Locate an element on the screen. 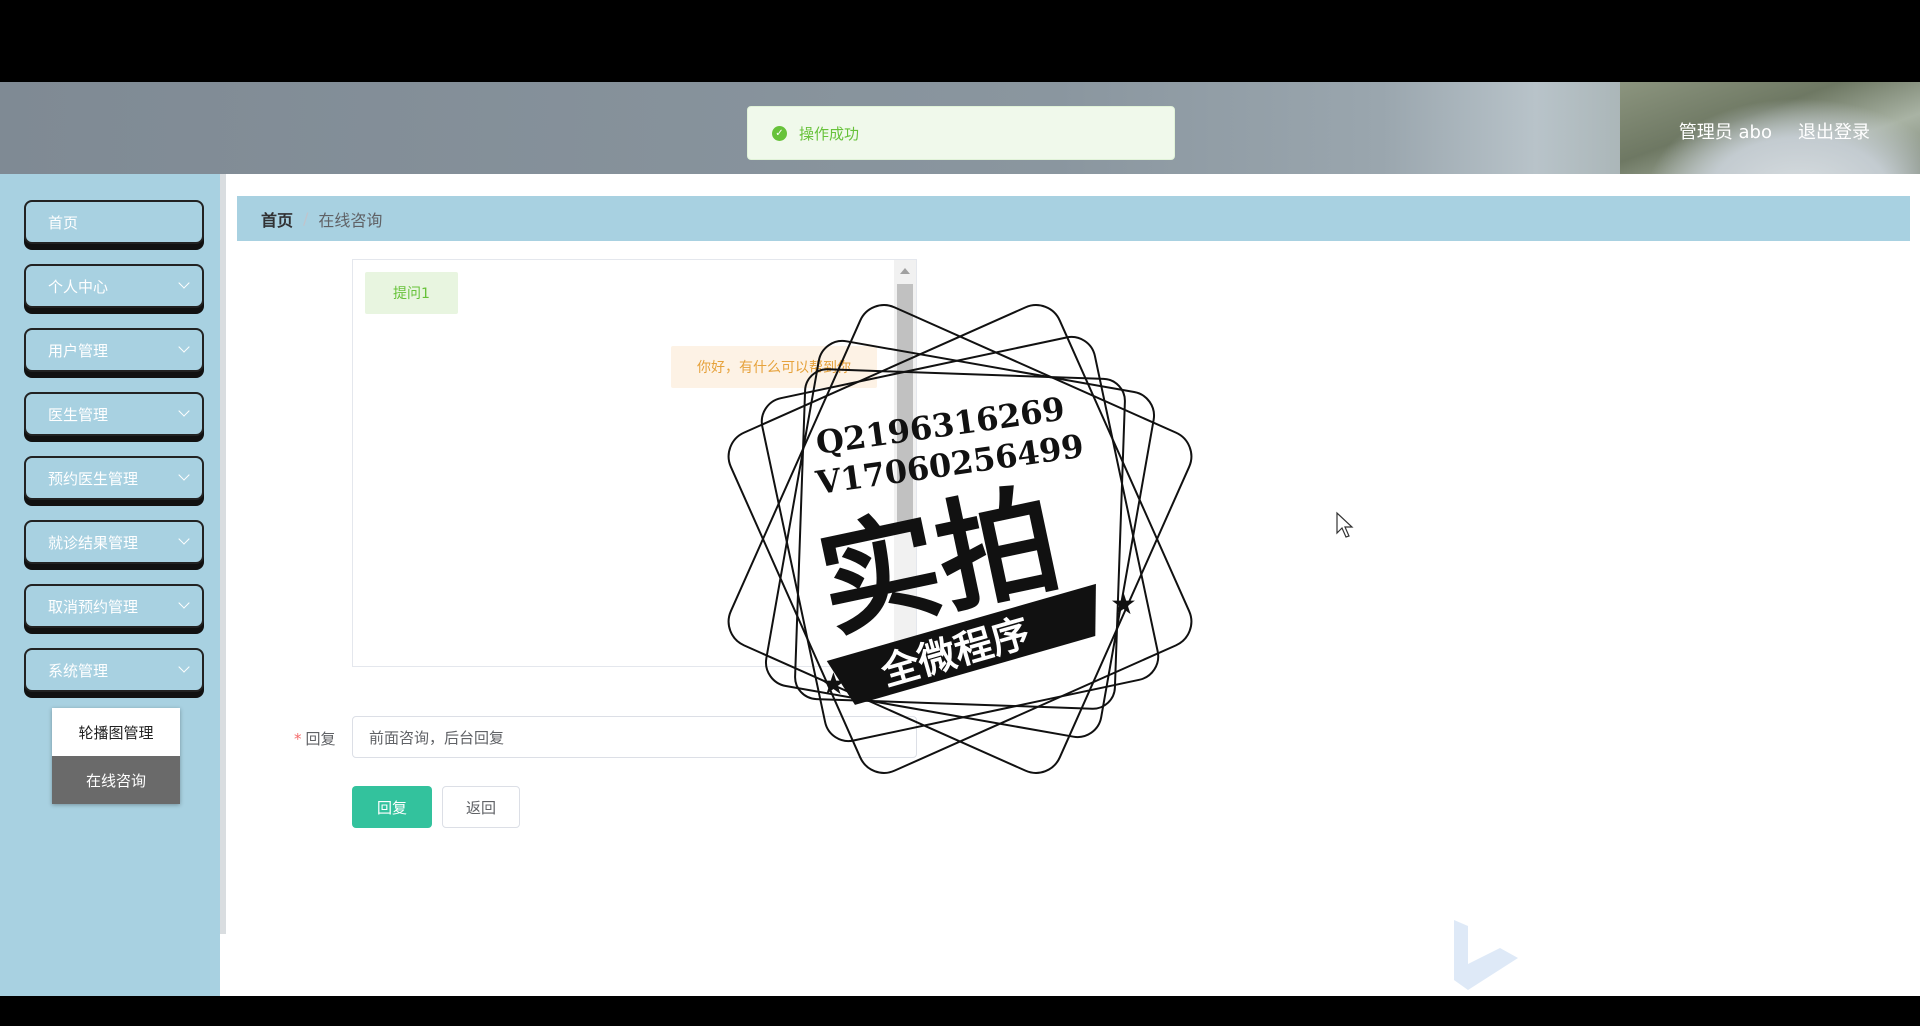 This screenshot has width=1920, height=1026. sidebar-item-label: 取消预约管理 is located at coordinates (93, 606).